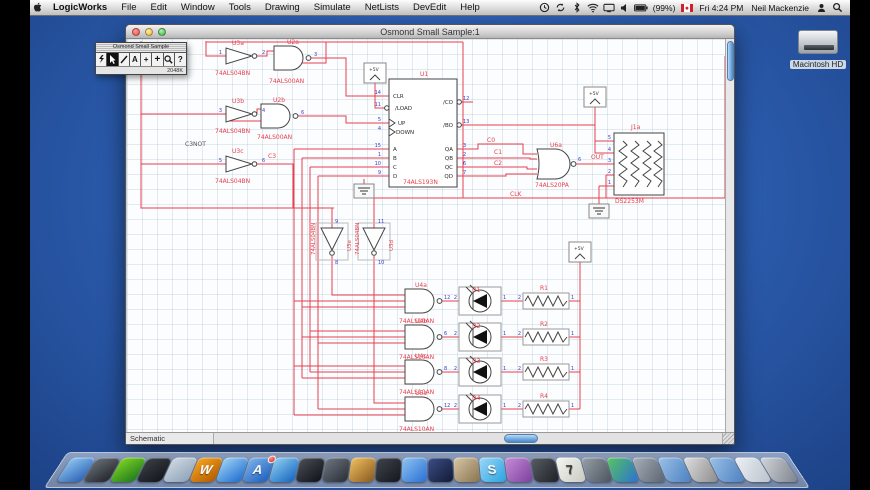 This screenshot has height=490, width=870. What do you see at coordinates (730, 61) in the screenshot?
I see `vertical-scroll-thumb` at bounding box center [730, 61].